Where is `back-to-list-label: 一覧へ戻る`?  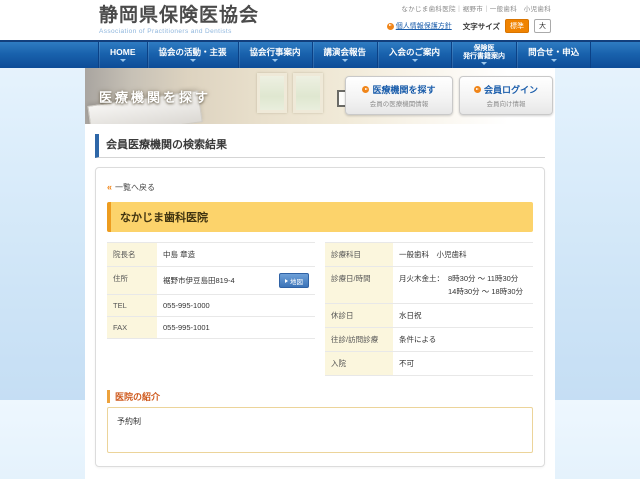
back-to-list-label: 一覧へ戻る is located at coordinates (135, 187).